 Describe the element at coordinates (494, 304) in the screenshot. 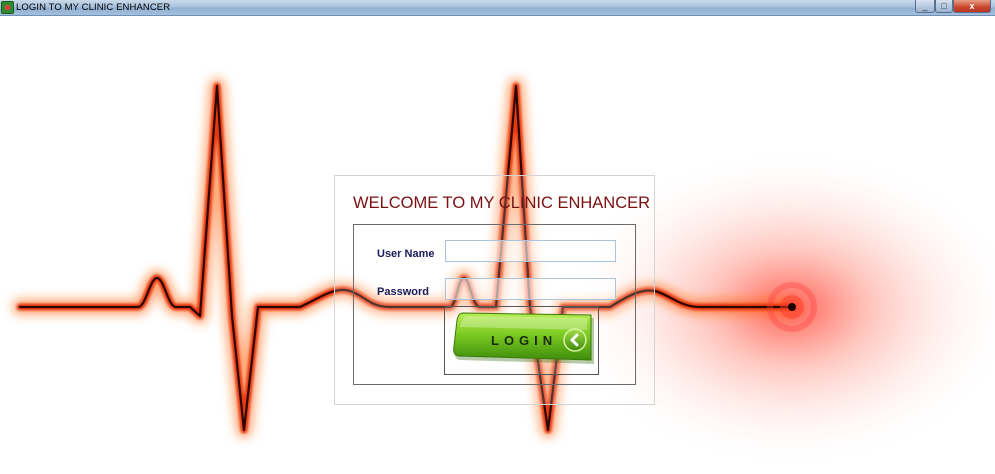

I see `login-form: User Name Password LOGIN` at that location.